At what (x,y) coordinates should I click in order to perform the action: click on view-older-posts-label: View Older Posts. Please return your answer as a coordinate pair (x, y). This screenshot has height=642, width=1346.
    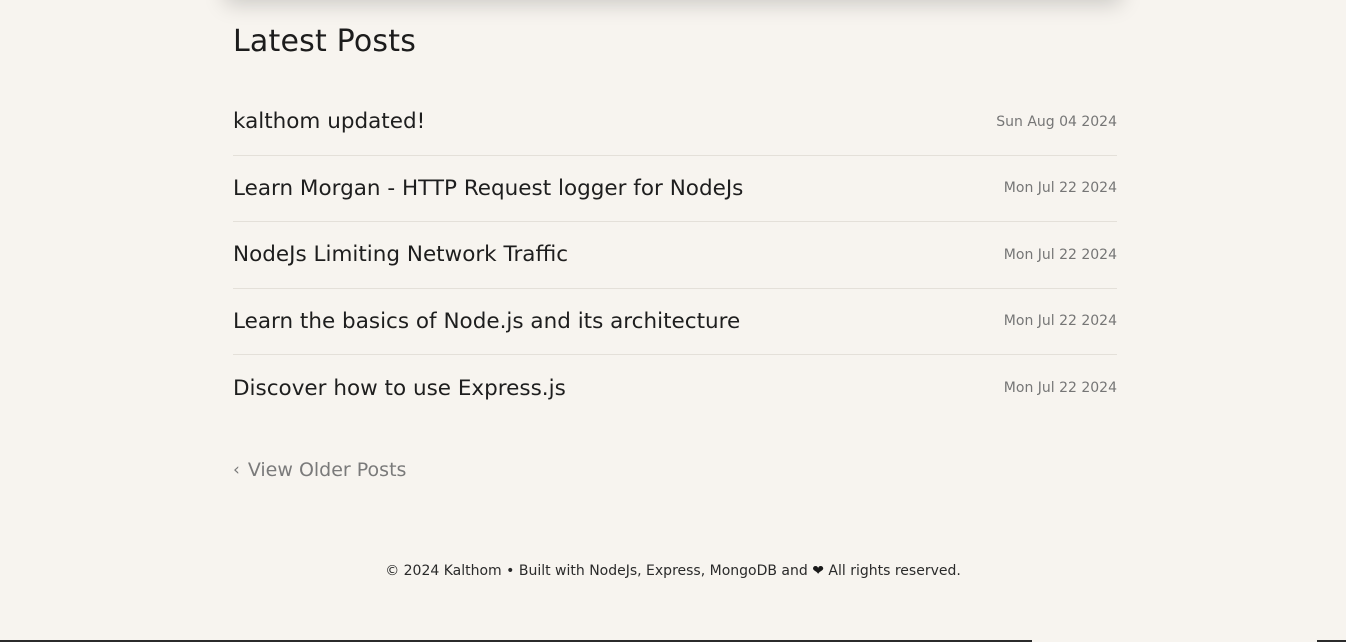
    Looking at the image, I should click on (327, 470).